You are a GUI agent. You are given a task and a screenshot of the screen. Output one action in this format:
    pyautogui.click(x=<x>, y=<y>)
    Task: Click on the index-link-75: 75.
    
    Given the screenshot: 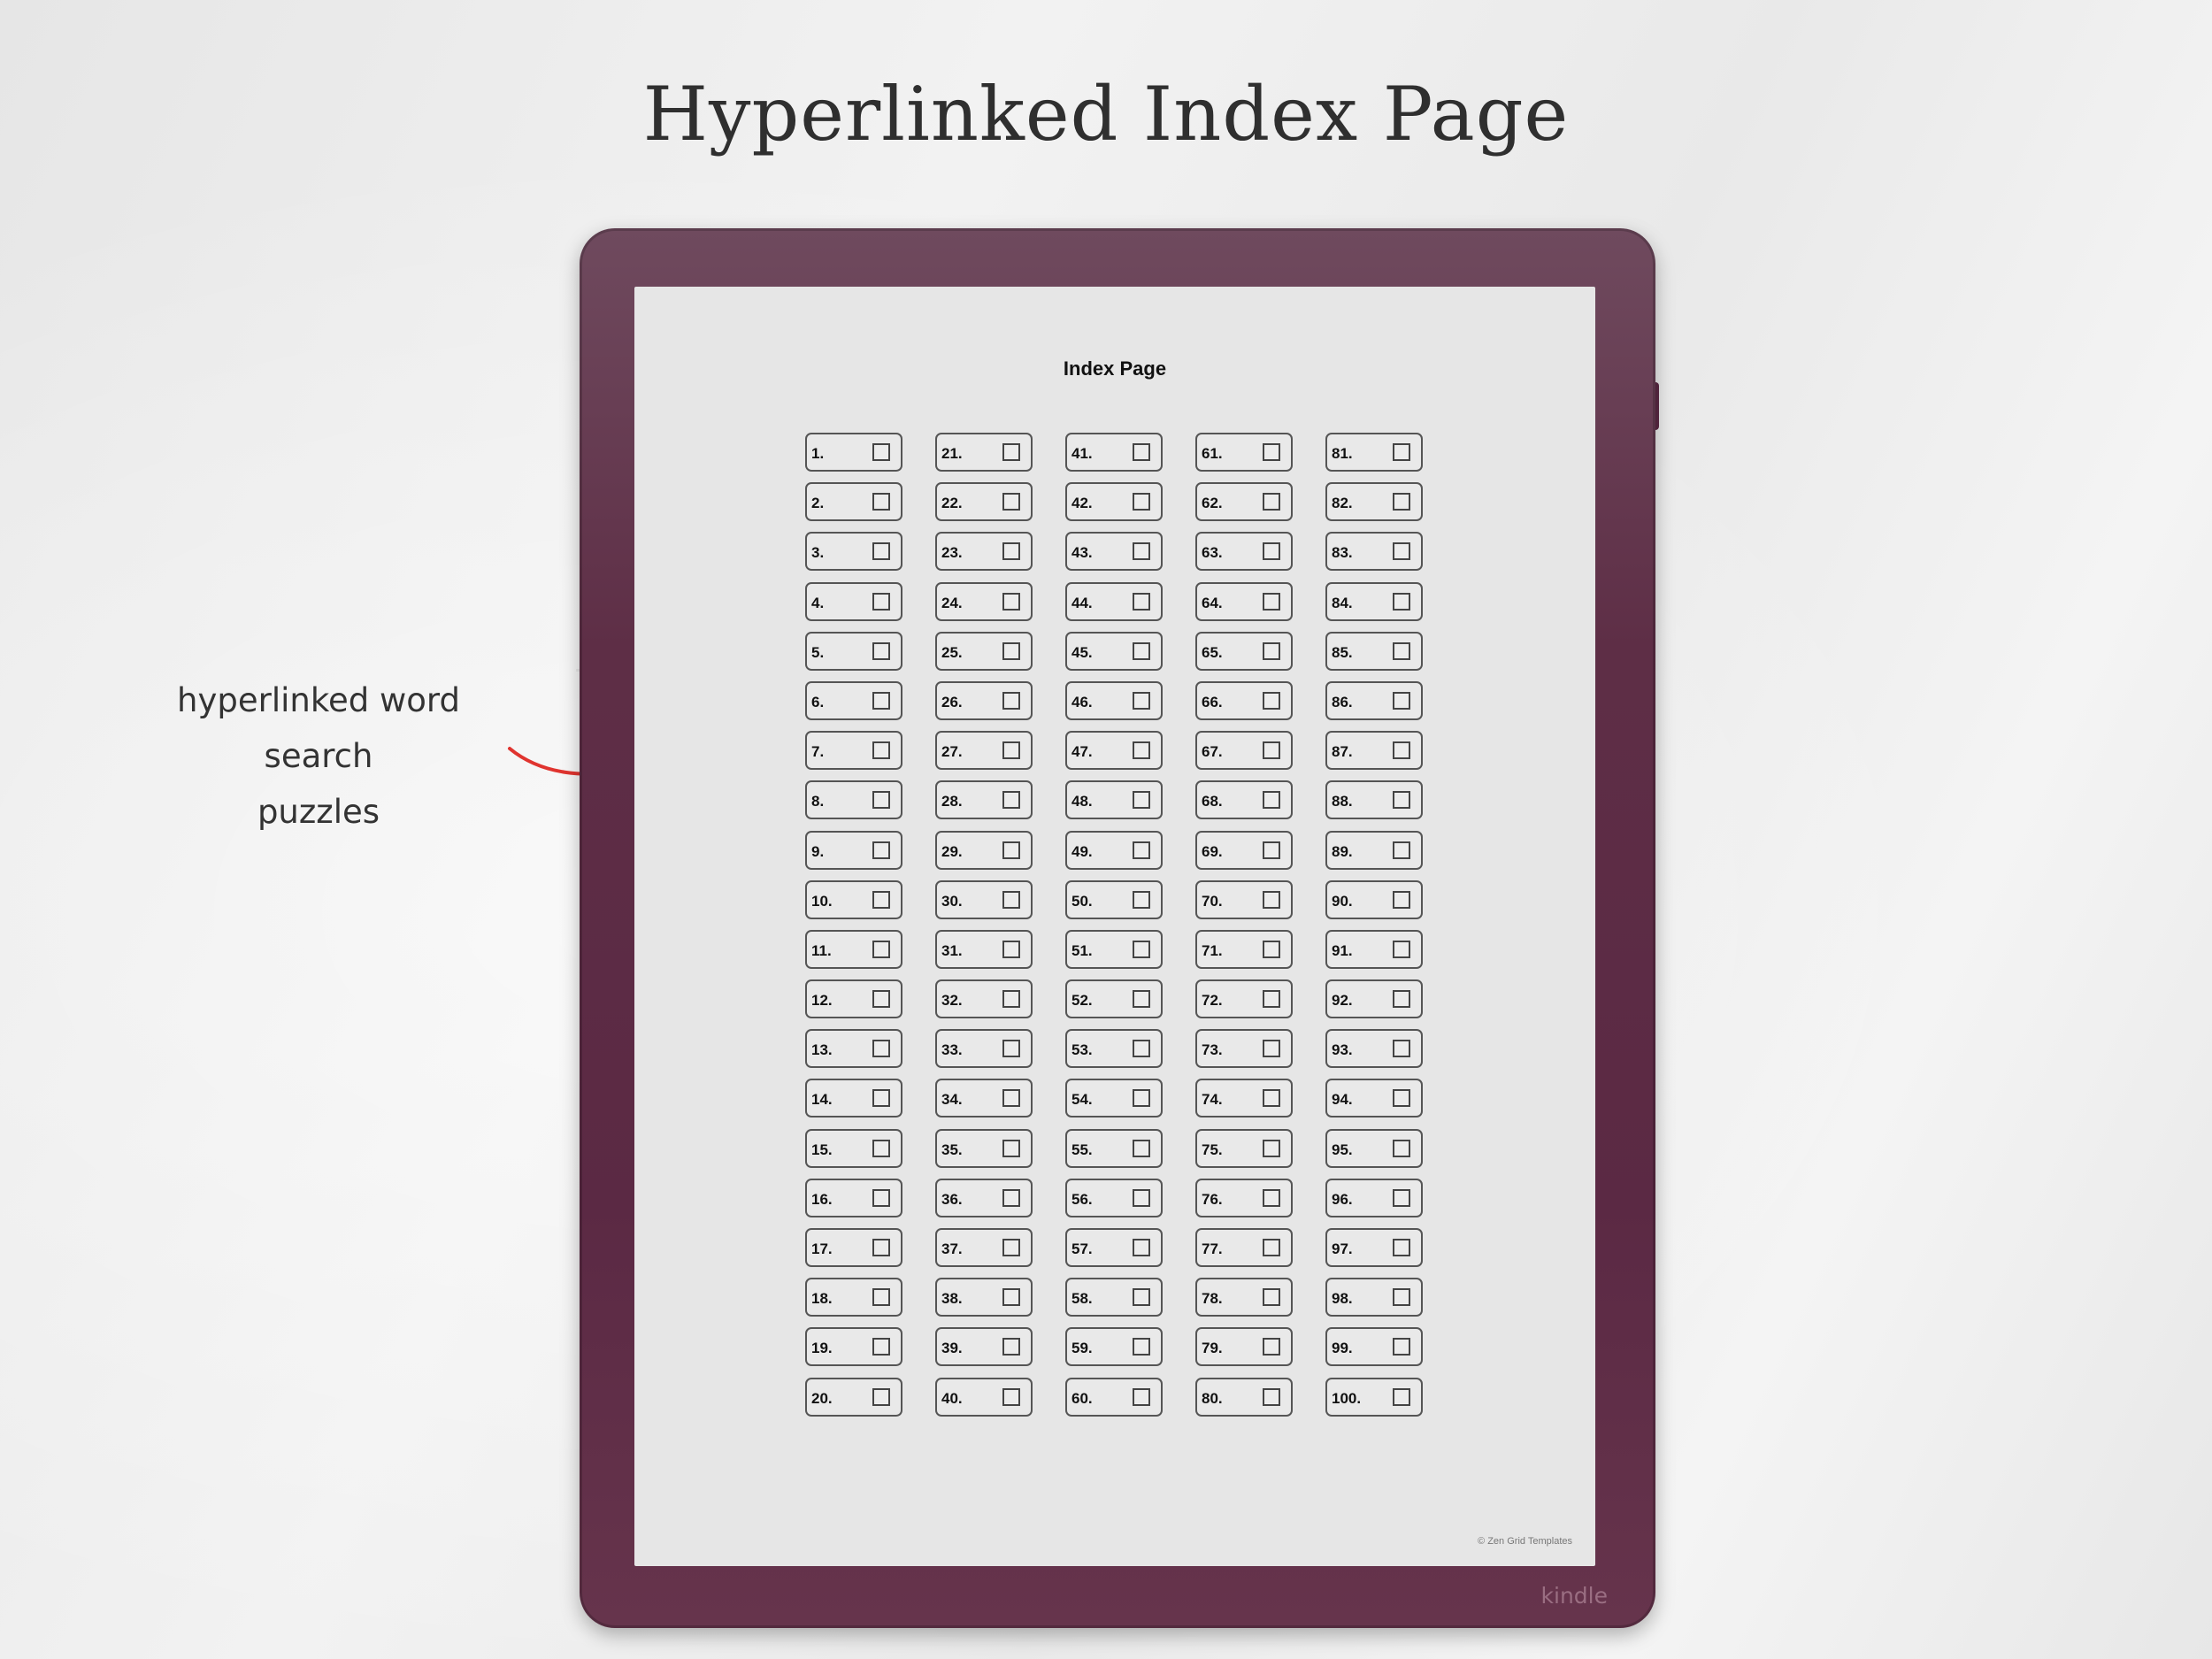 What is the action you would take?
    pyautogui.click(x=1244, y=1148)
    